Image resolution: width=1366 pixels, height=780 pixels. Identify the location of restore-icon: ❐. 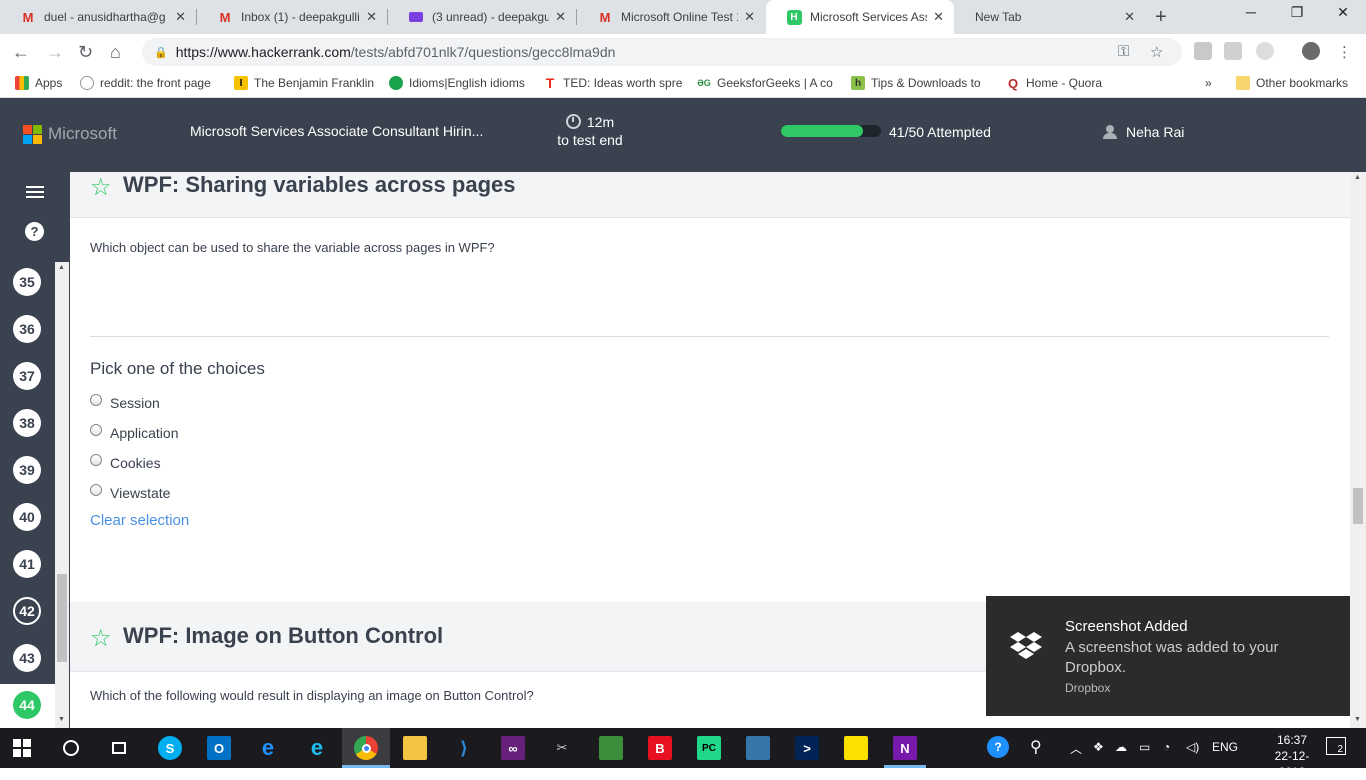
(1297, 12).